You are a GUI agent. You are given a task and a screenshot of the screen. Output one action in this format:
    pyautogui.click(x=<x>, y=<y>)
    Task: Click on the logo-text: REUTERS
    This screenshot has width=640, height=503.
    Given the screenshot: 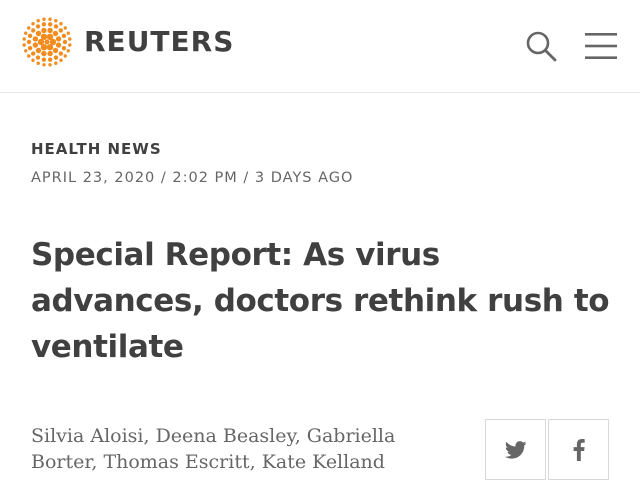 What is the action you would take?
    pyautogui.click(x=159, y=41)
    